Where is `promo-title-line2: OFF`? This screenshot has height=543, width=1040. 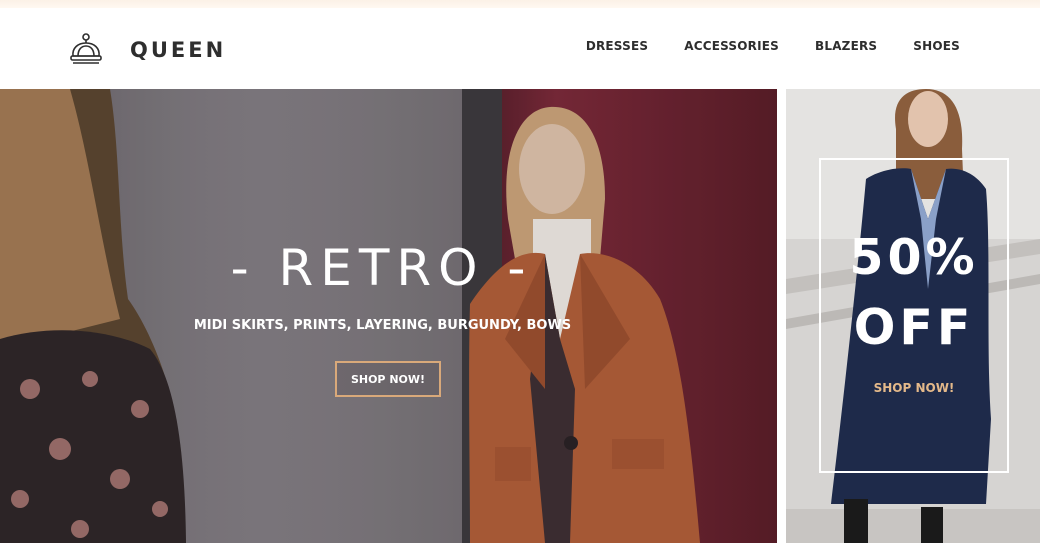
promo-title-line2: OFF is located at coordinates (914, 327).